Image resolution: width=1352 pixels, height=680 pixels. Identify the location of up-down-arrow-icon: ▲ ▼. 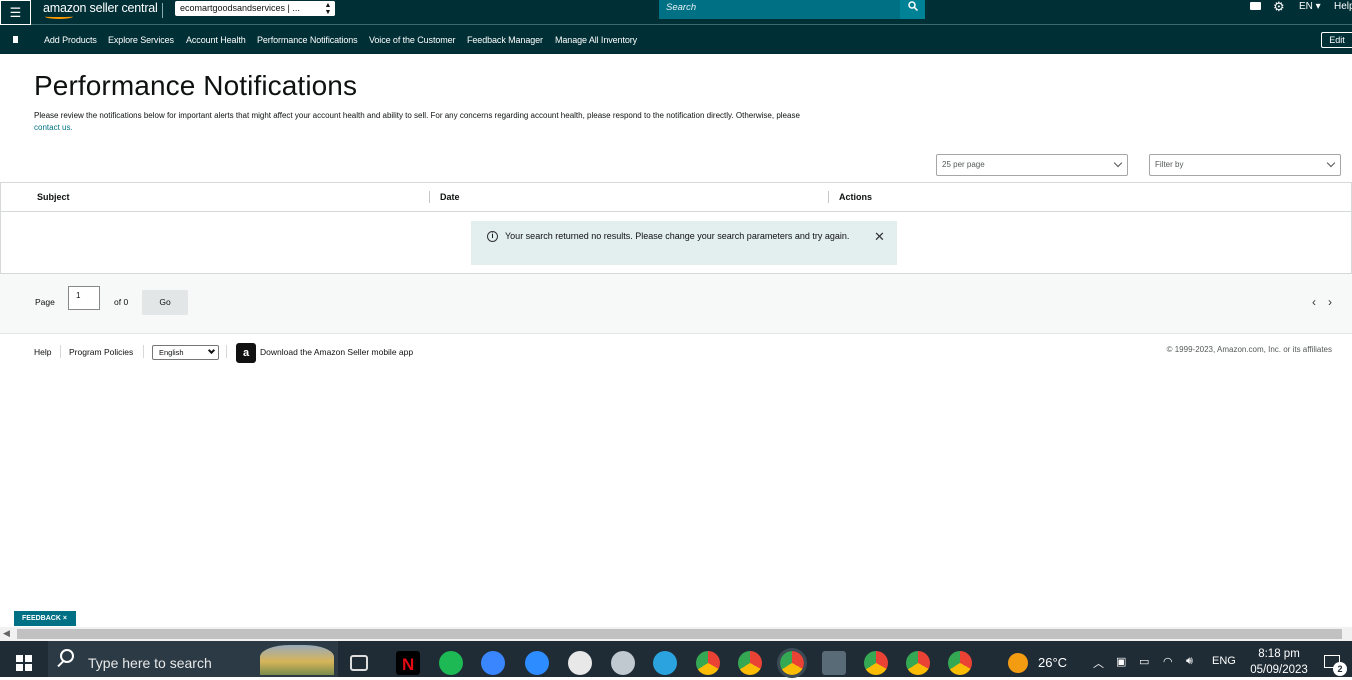
(328, 8).